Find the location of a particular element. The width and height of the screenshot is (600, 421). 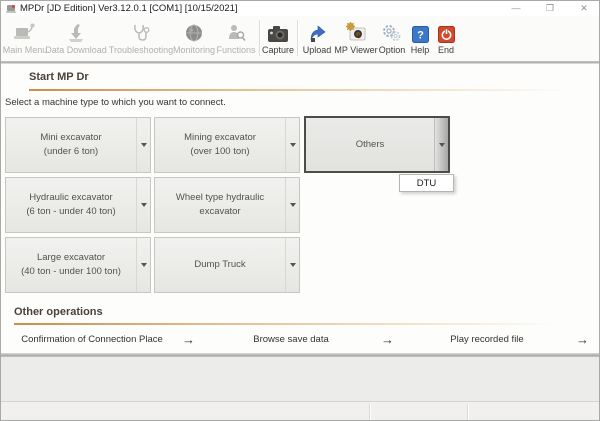

toolbar-item-data-download: Data Download is located at coordinates (76, 39).